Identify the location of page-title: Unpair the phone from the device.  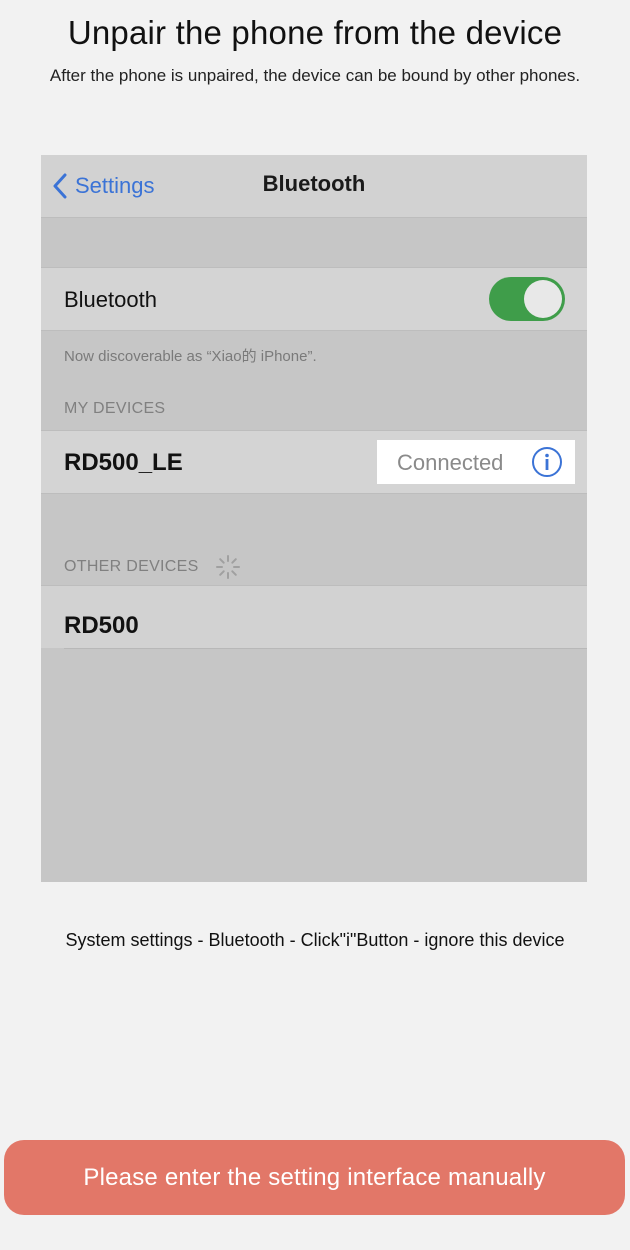
(315, 32).